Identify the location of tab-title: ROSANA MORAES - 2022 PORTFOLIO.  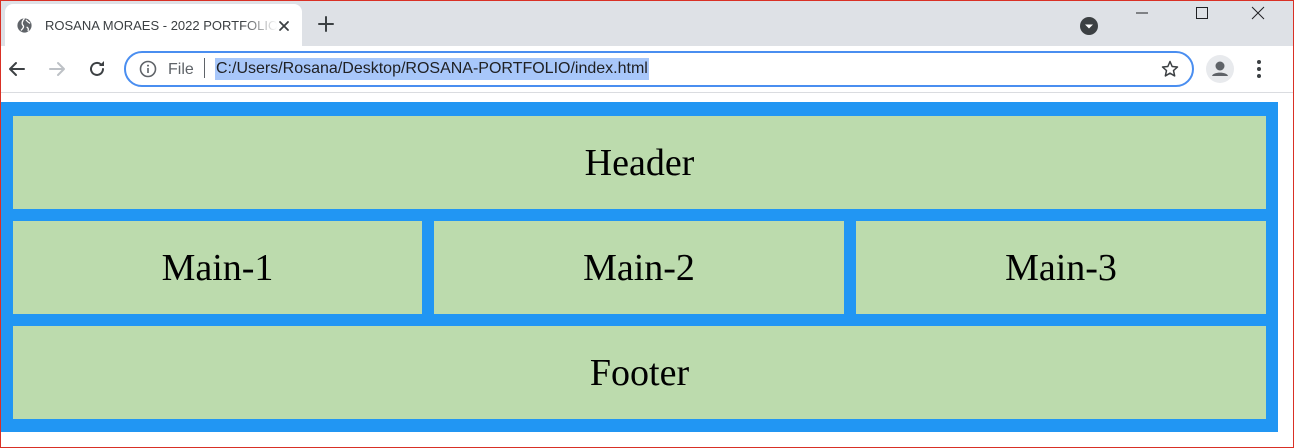
(161, 25).